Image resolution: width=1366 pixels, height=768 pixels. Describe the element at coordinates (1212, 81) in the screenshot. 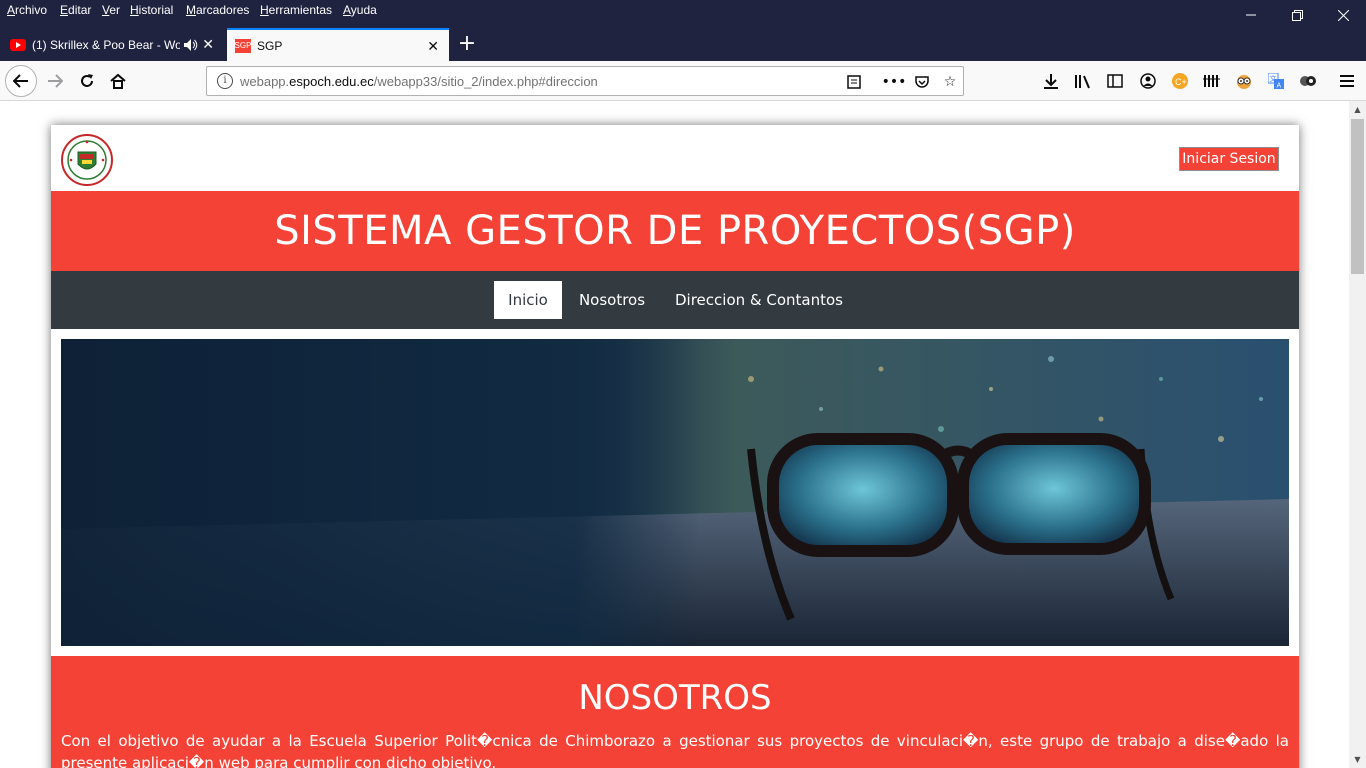

I see `extension-grid-icon` at that location.